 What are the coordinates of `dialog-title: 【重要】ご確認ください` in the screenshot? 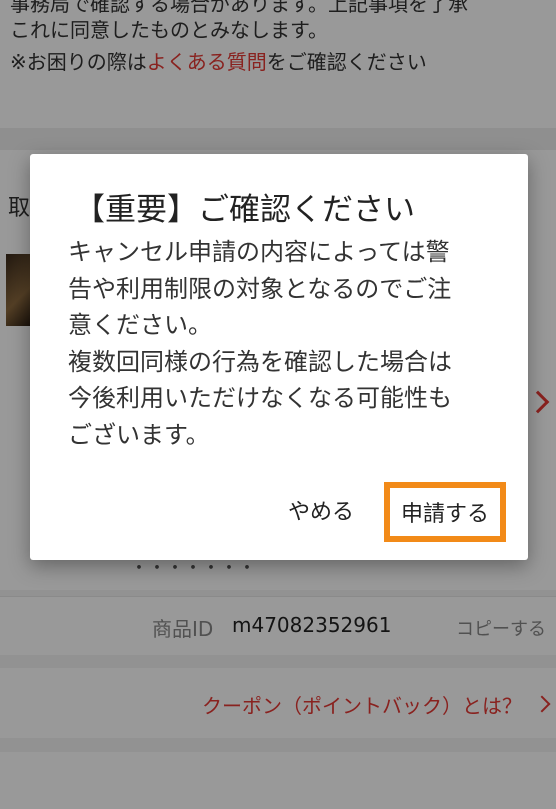 It's located at (244, 210).